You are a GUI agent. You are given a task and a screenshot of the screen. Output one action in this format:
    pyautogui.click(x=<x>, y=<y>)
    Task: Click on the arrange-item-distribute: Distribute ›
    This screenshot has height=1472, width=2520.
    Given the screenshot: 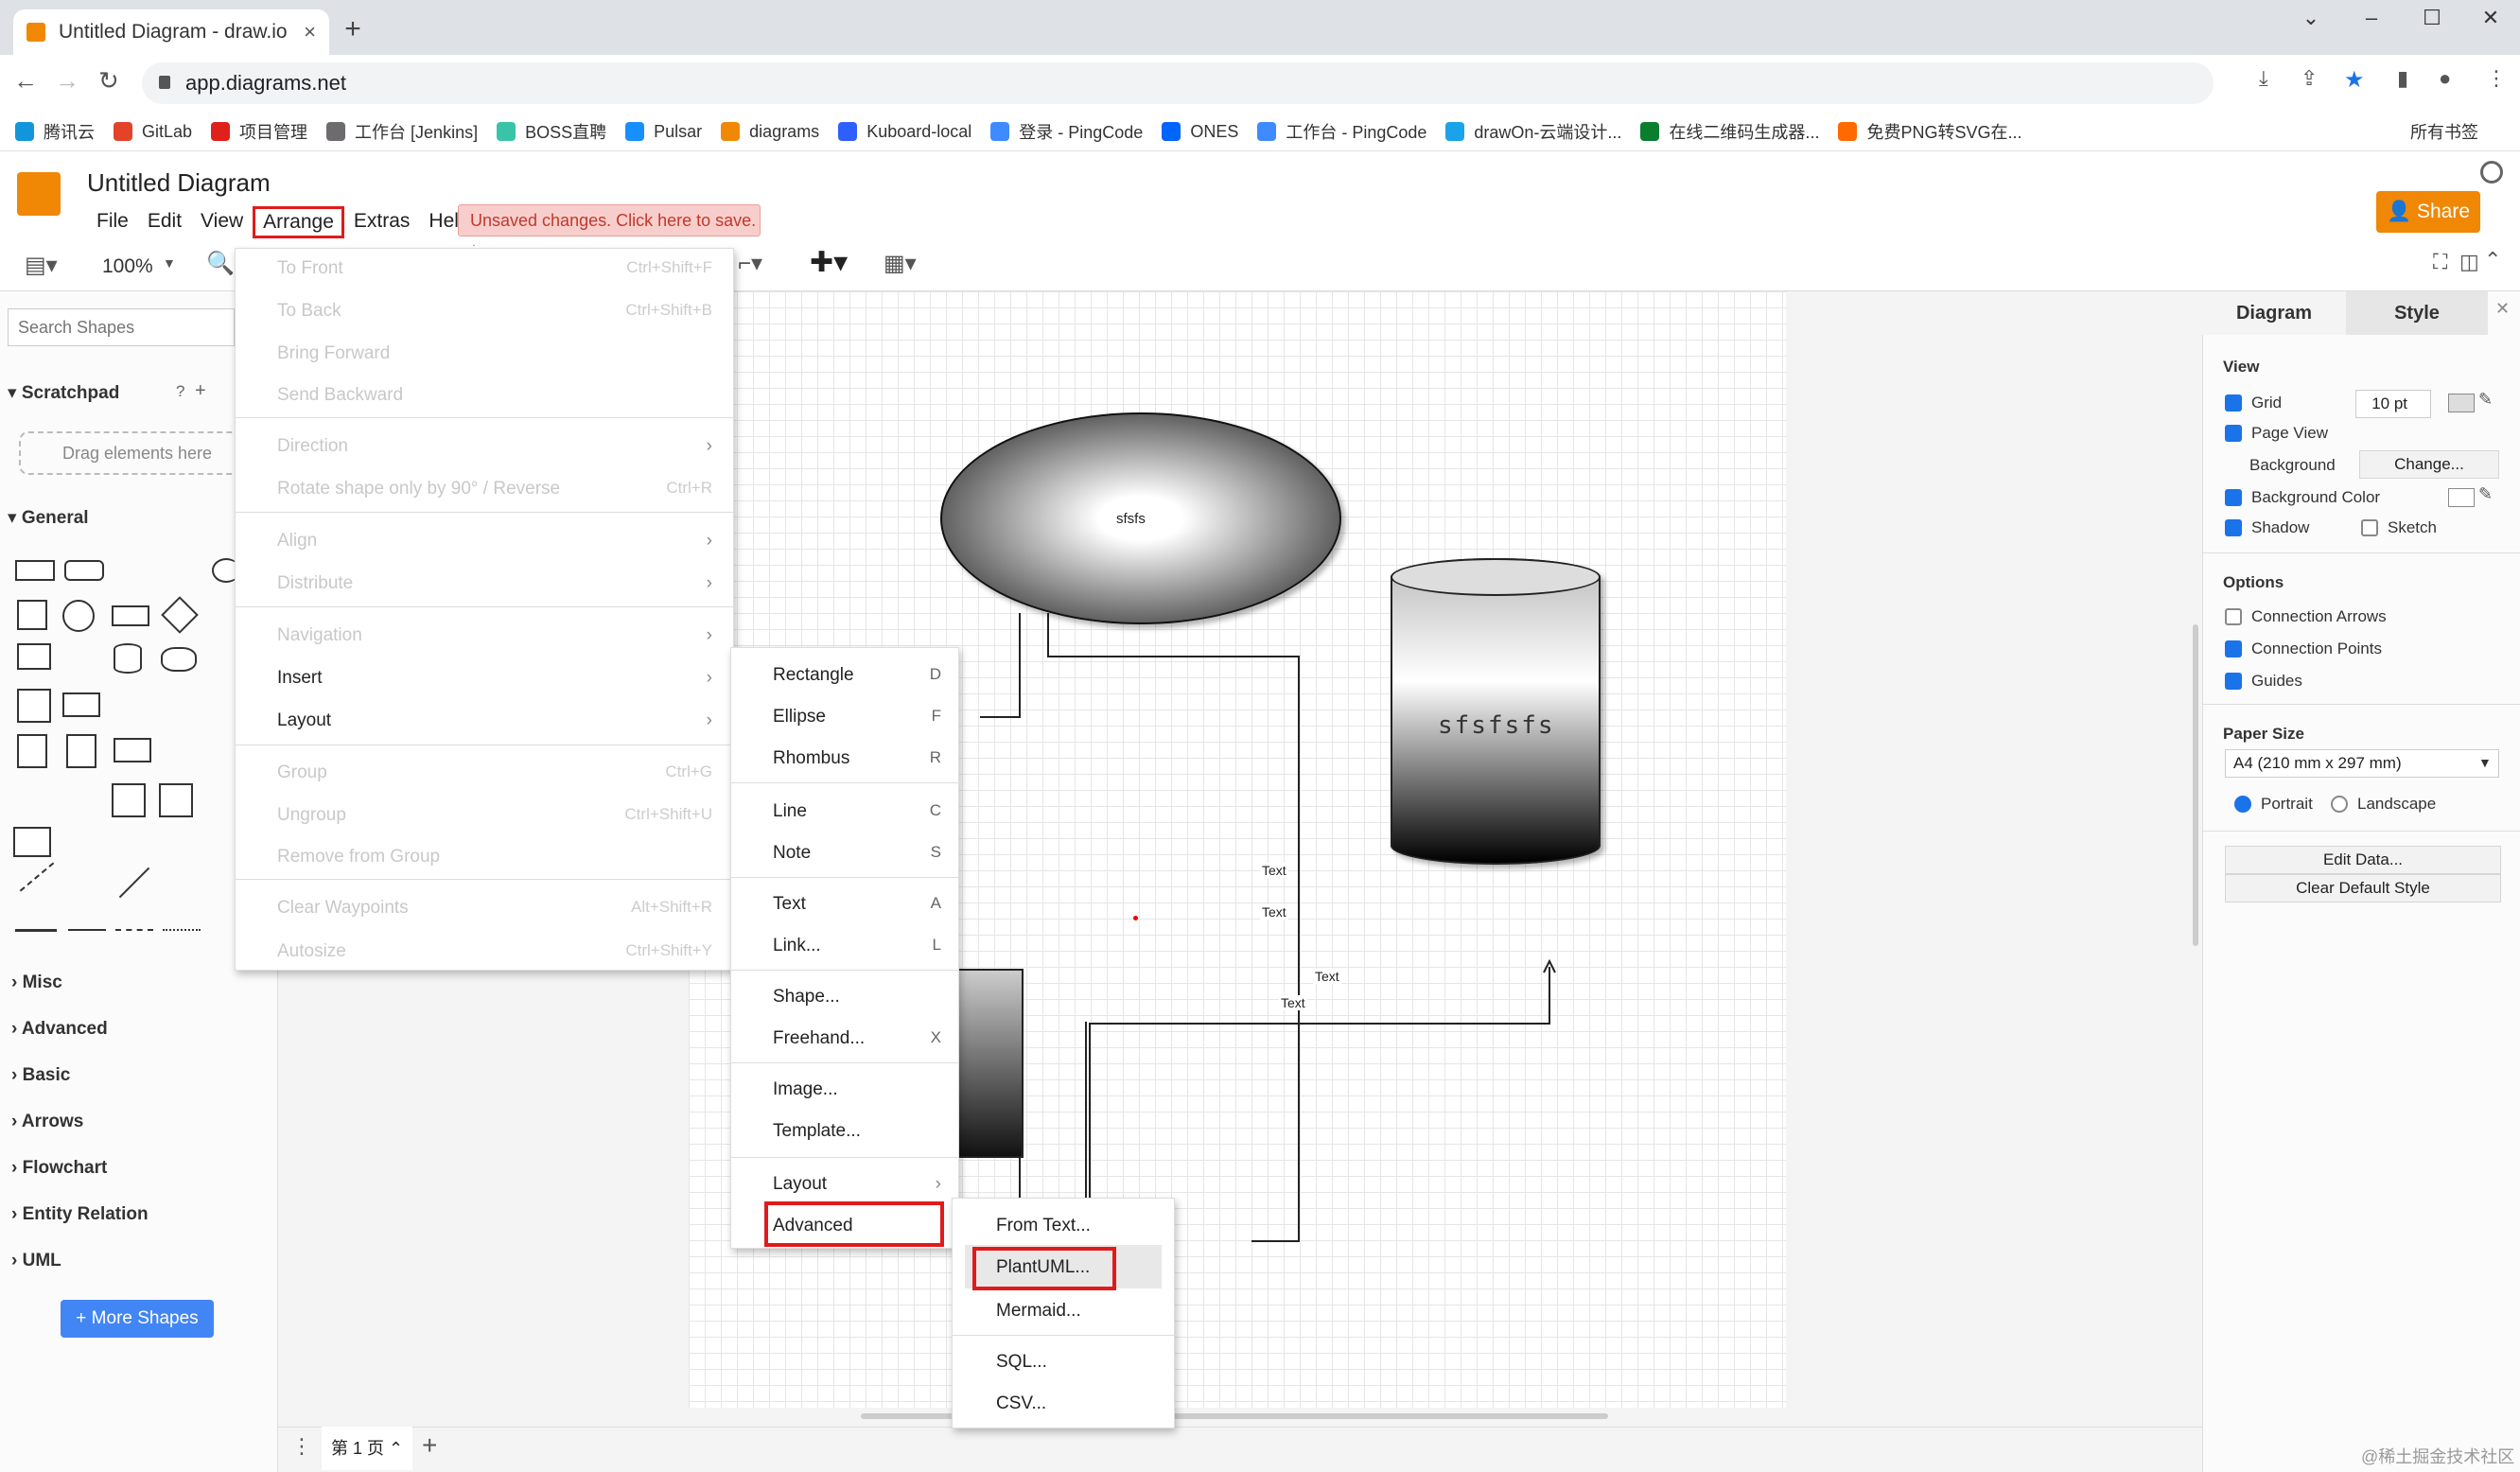 What is the action you would take?
    pyautogui.click(x=494, y=583)
    